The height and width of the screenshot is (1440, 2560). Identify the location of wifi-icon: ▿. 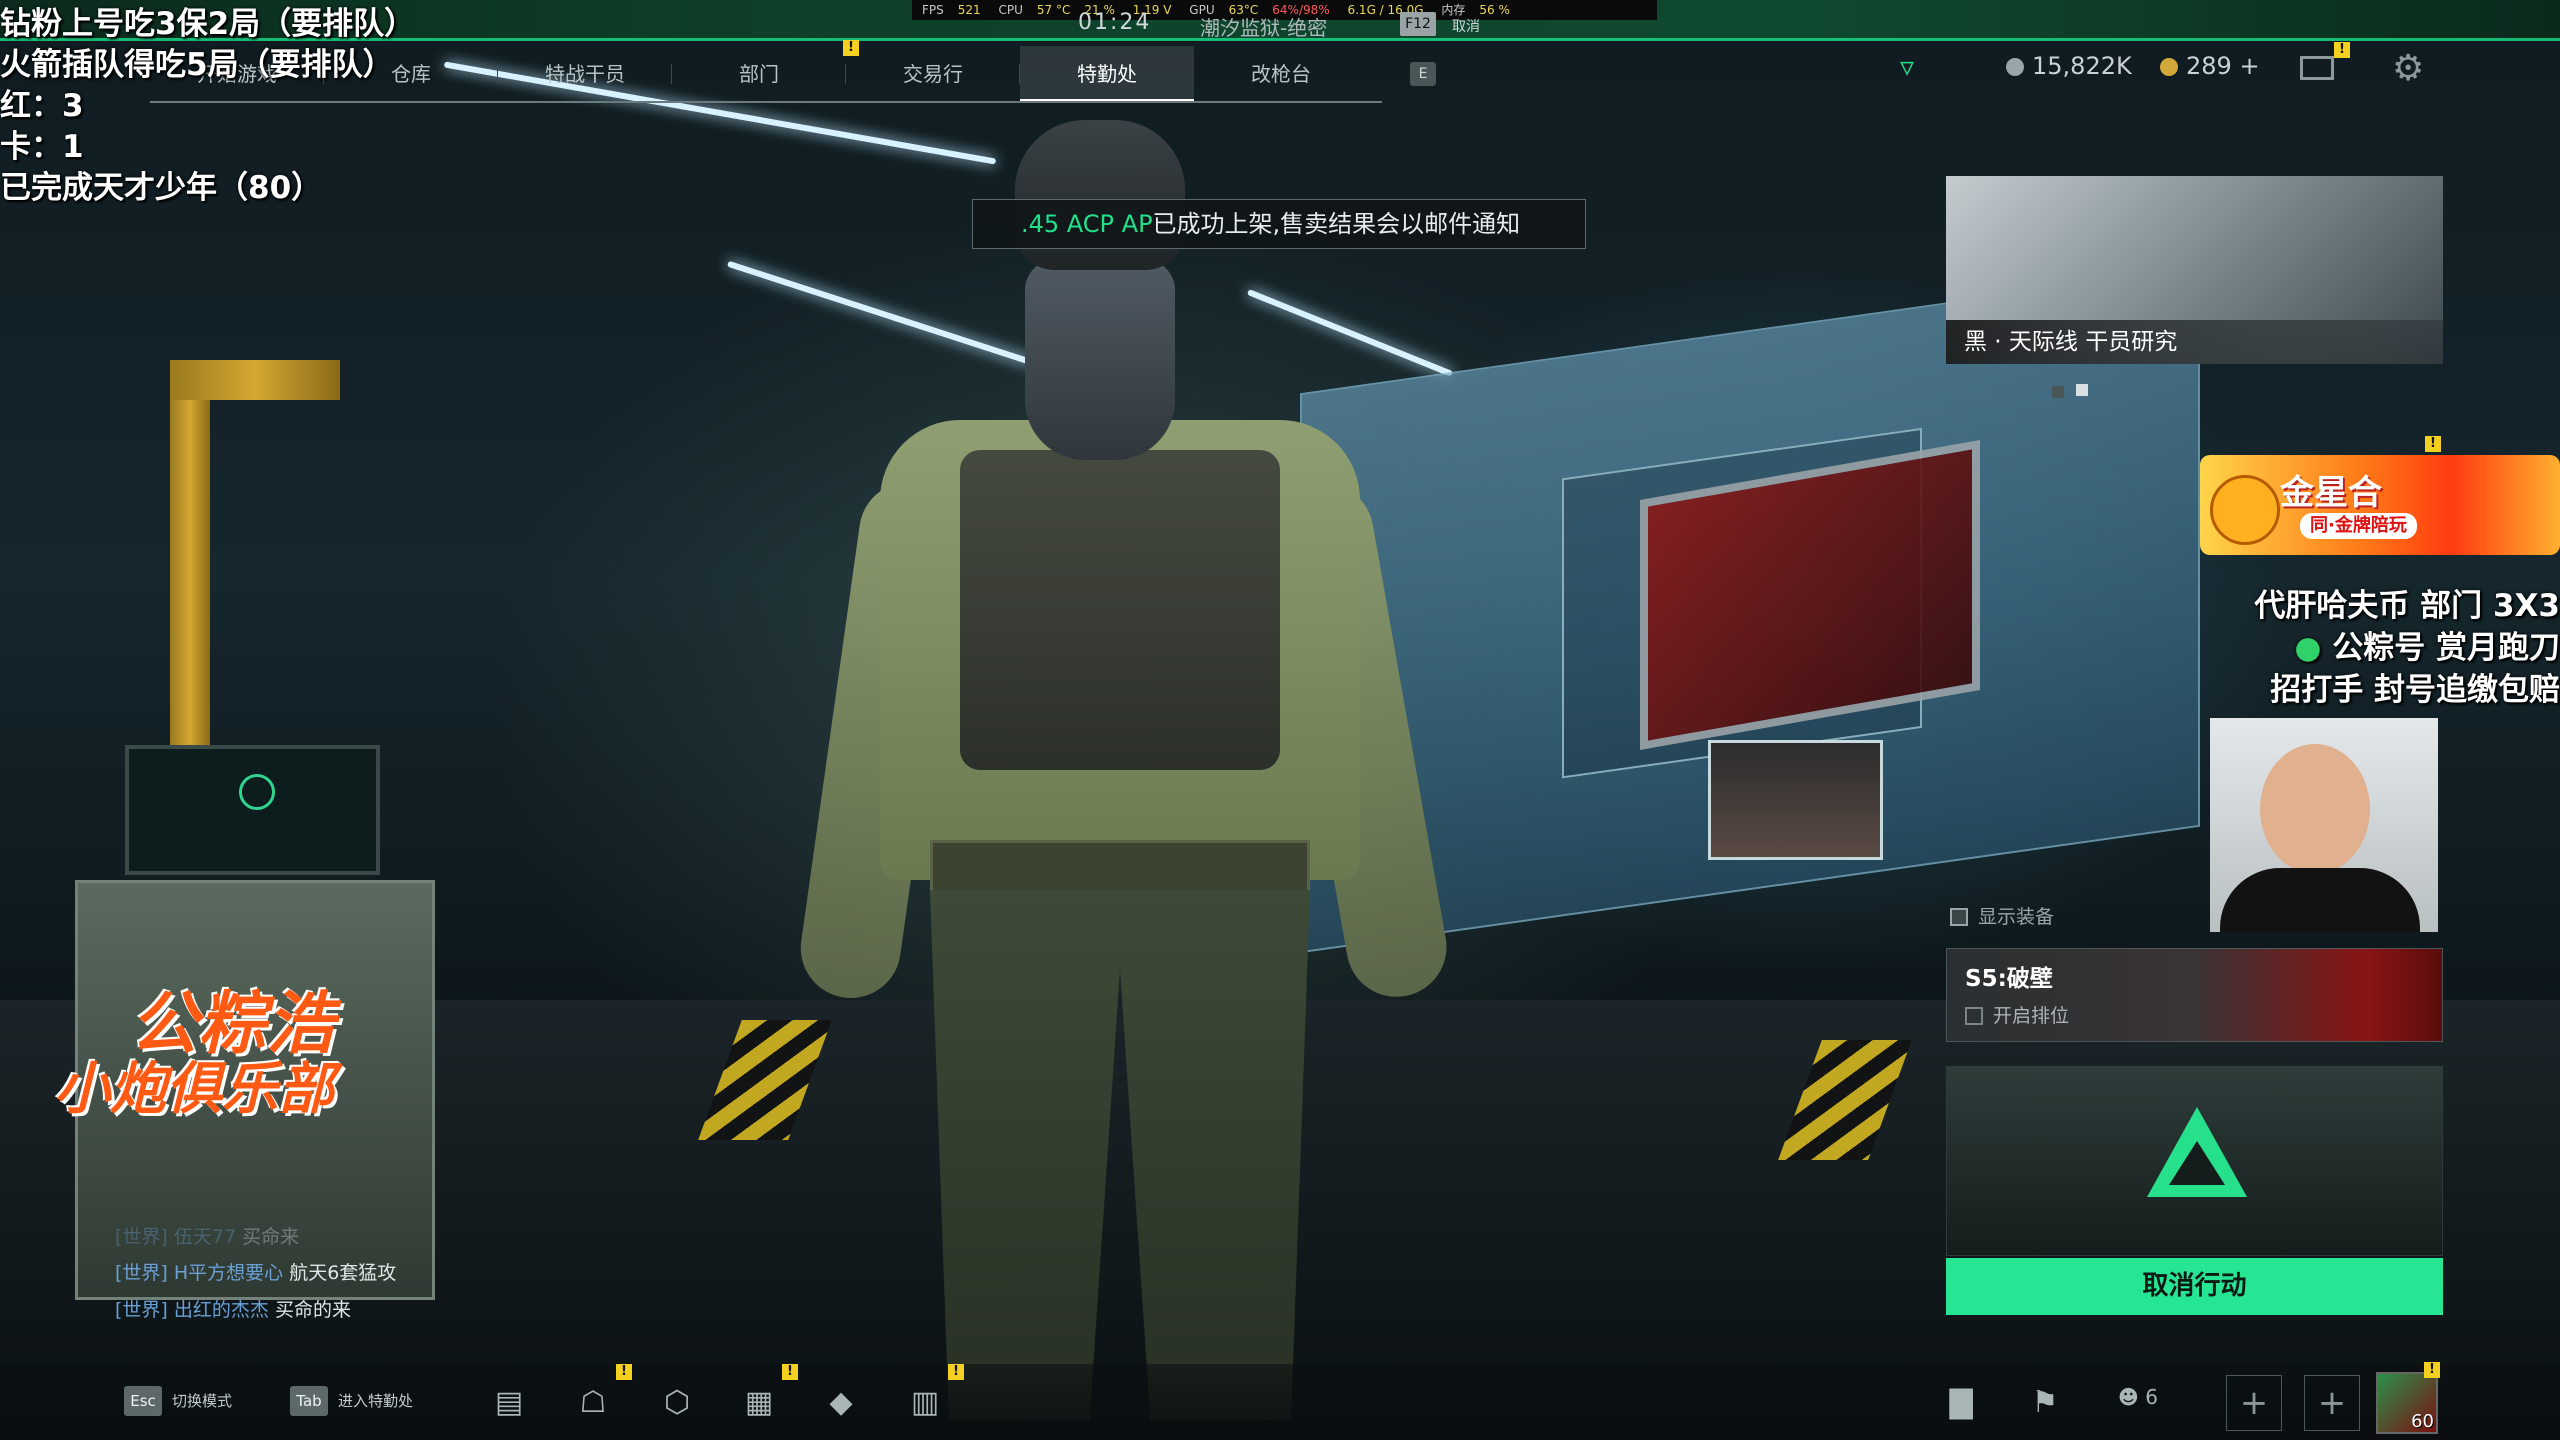
(1907, 66).